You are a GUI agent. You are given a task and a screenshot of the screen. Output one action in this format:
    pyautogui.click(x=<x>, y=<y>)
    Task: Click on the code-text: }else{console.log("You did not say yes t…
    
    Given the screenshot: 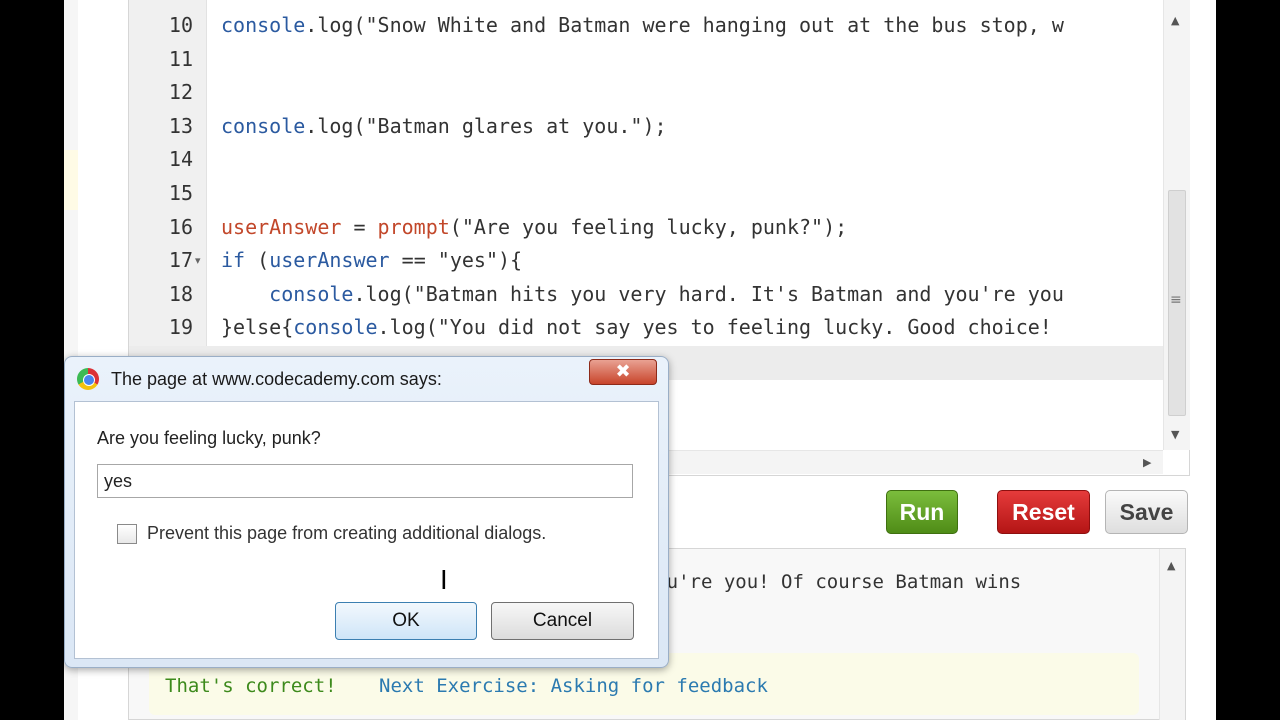 What is the action you would take?
    pyautogui.click(x=691, y=327)
    